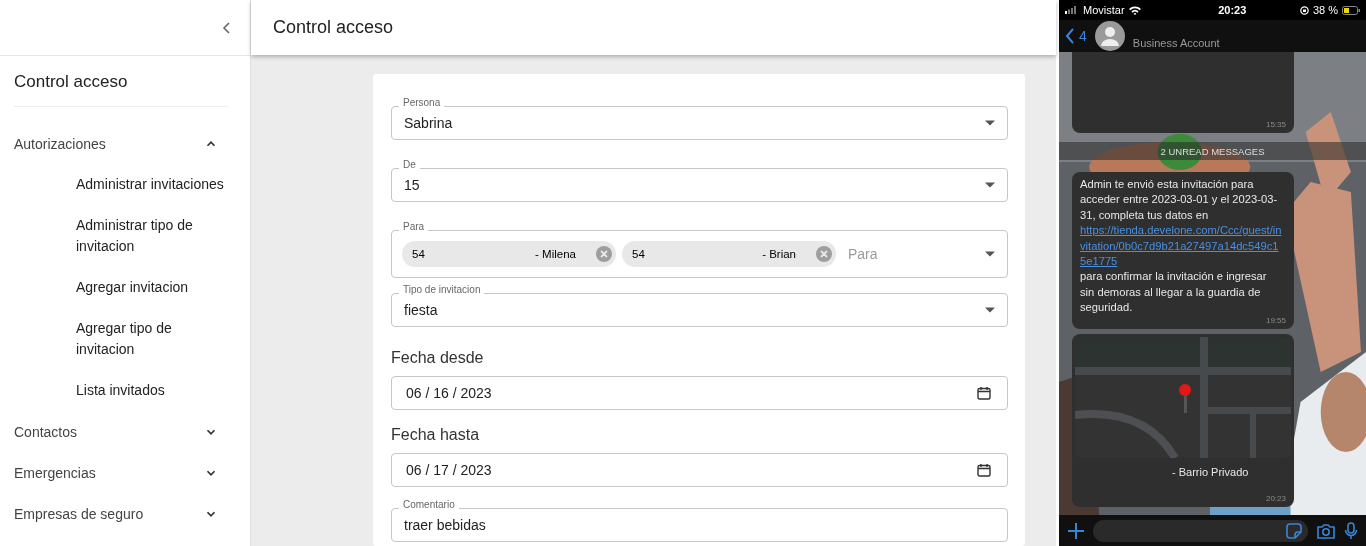 The image size is (1366, 546). What do you see at coordinates (699, 525) in the screenshot?
I see `text-field: traer bebidas` at bounding box center [699, 525].